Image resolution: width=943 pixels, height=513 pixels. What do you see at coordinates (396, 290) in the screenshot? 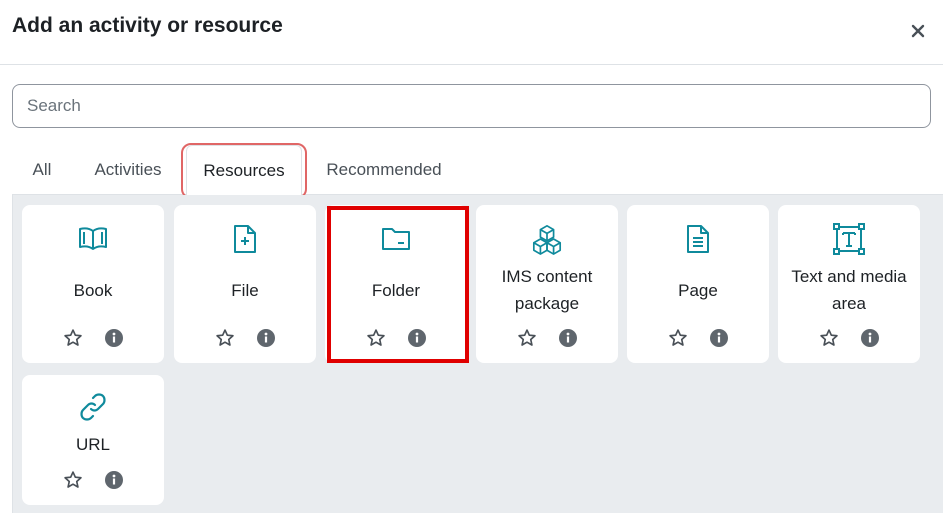
I see `resource-name: Folder` at bounding box center [396, 290].